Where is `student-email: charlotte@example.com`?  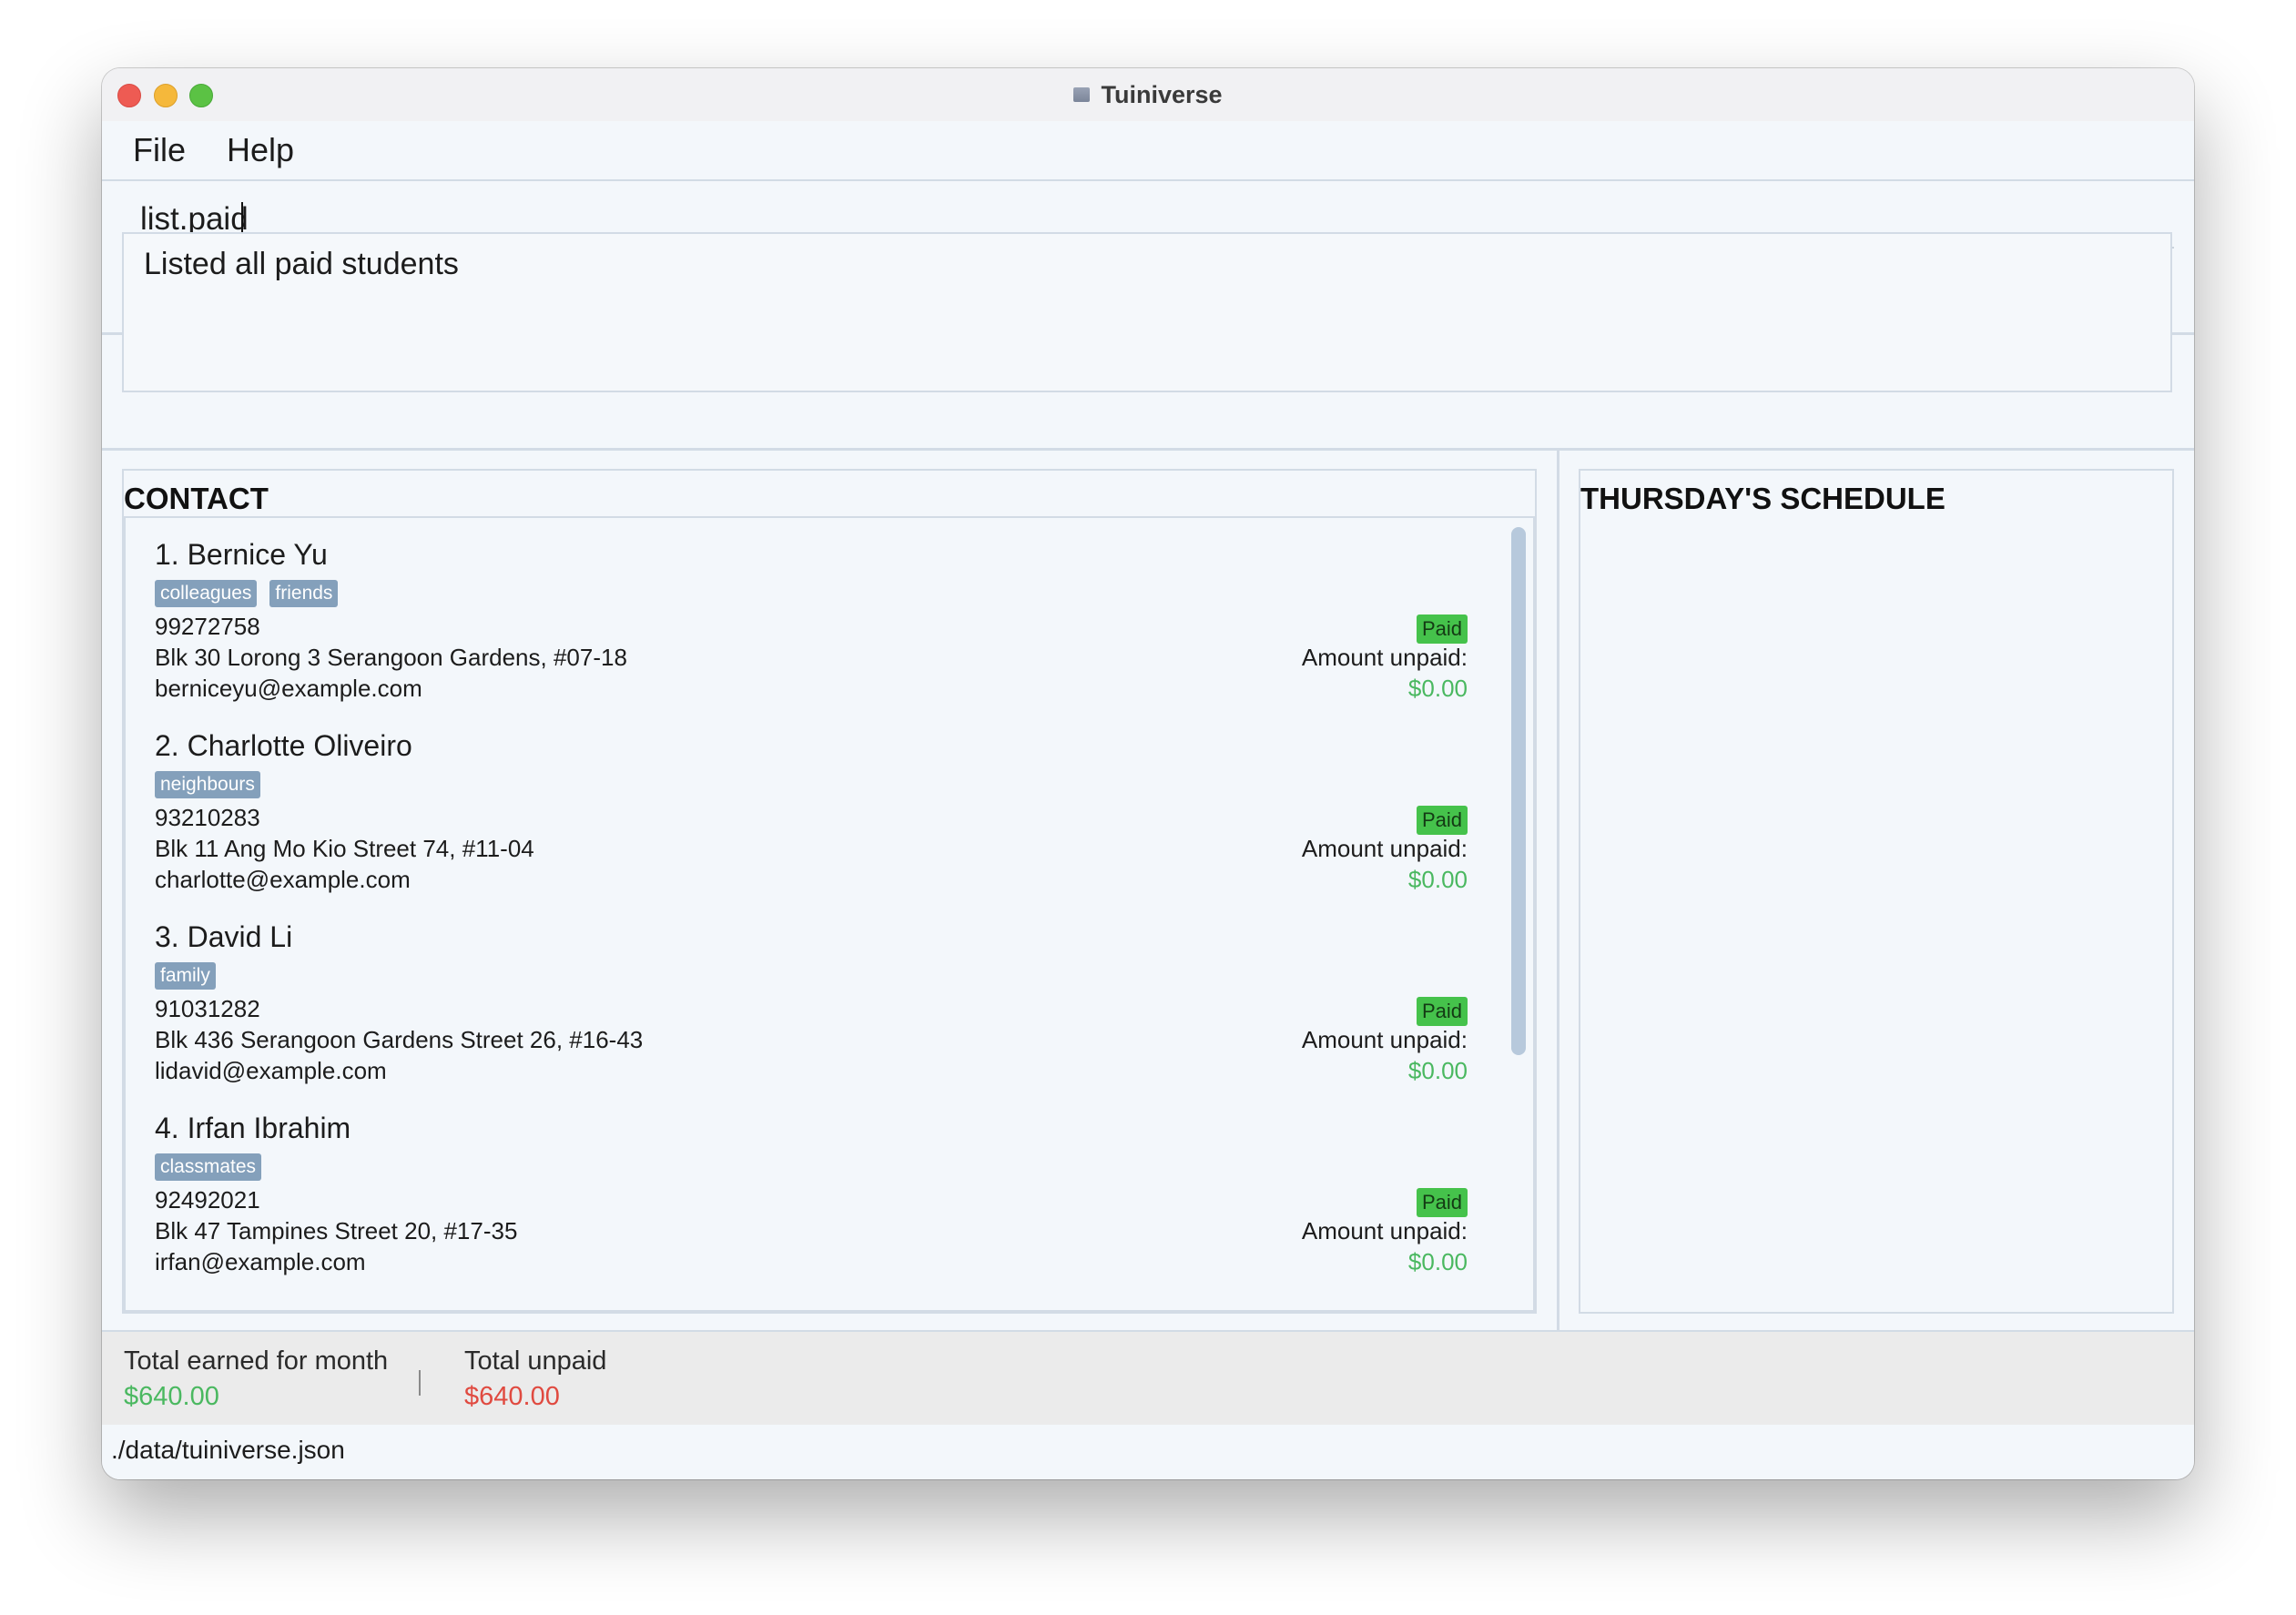 student-email: charlotte@example.com is located at coordinates (283, 880).